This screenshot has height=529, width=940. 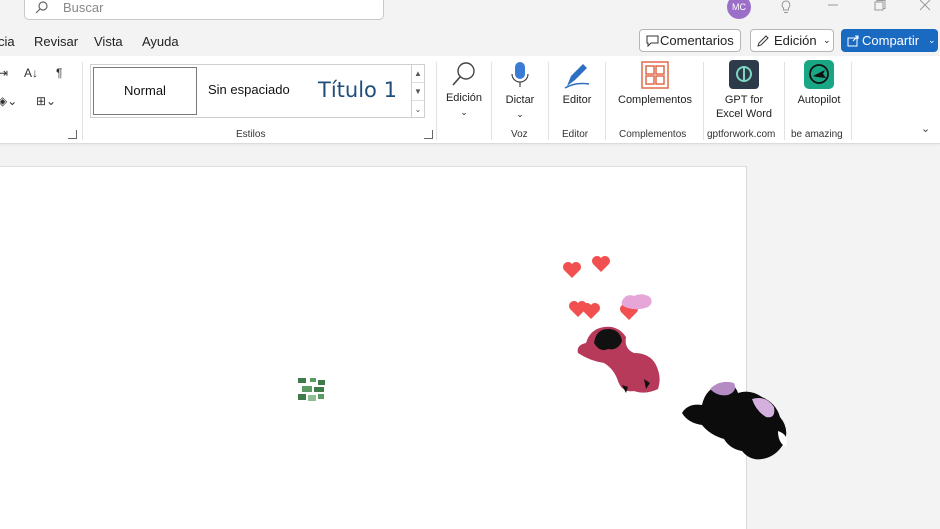 I want to click on paragraph-launcher-icon, so click(x=72, y=134).